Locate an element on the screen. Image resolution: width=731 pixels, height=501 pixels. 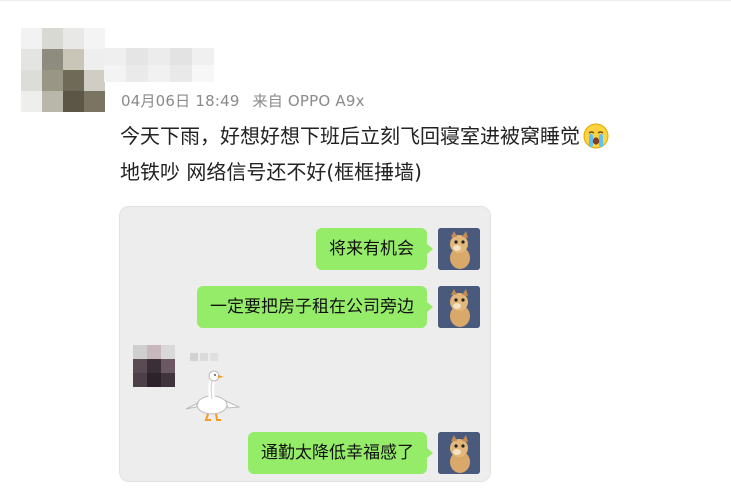
chat-bubble: 一定要把房子租在公司旁边 is located at coordinates (315, 307).